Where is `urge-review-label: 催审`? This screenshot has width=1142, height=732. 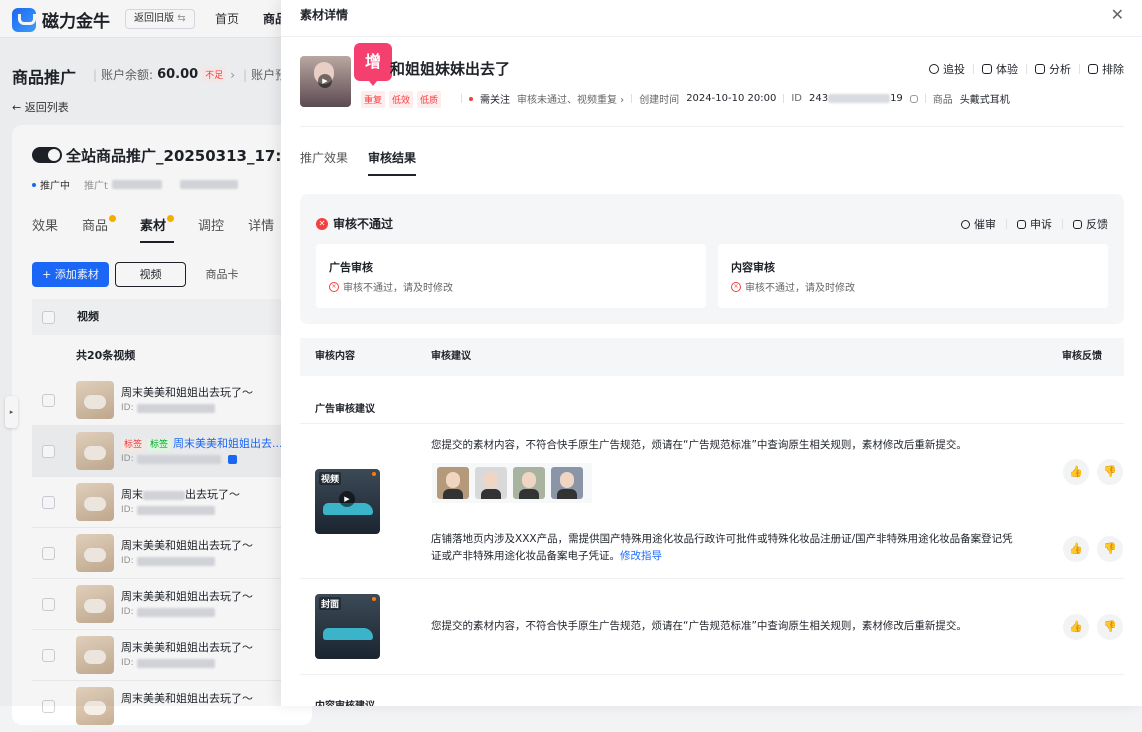 urge-review-label: 催审 is located at coordinates (985, 224).